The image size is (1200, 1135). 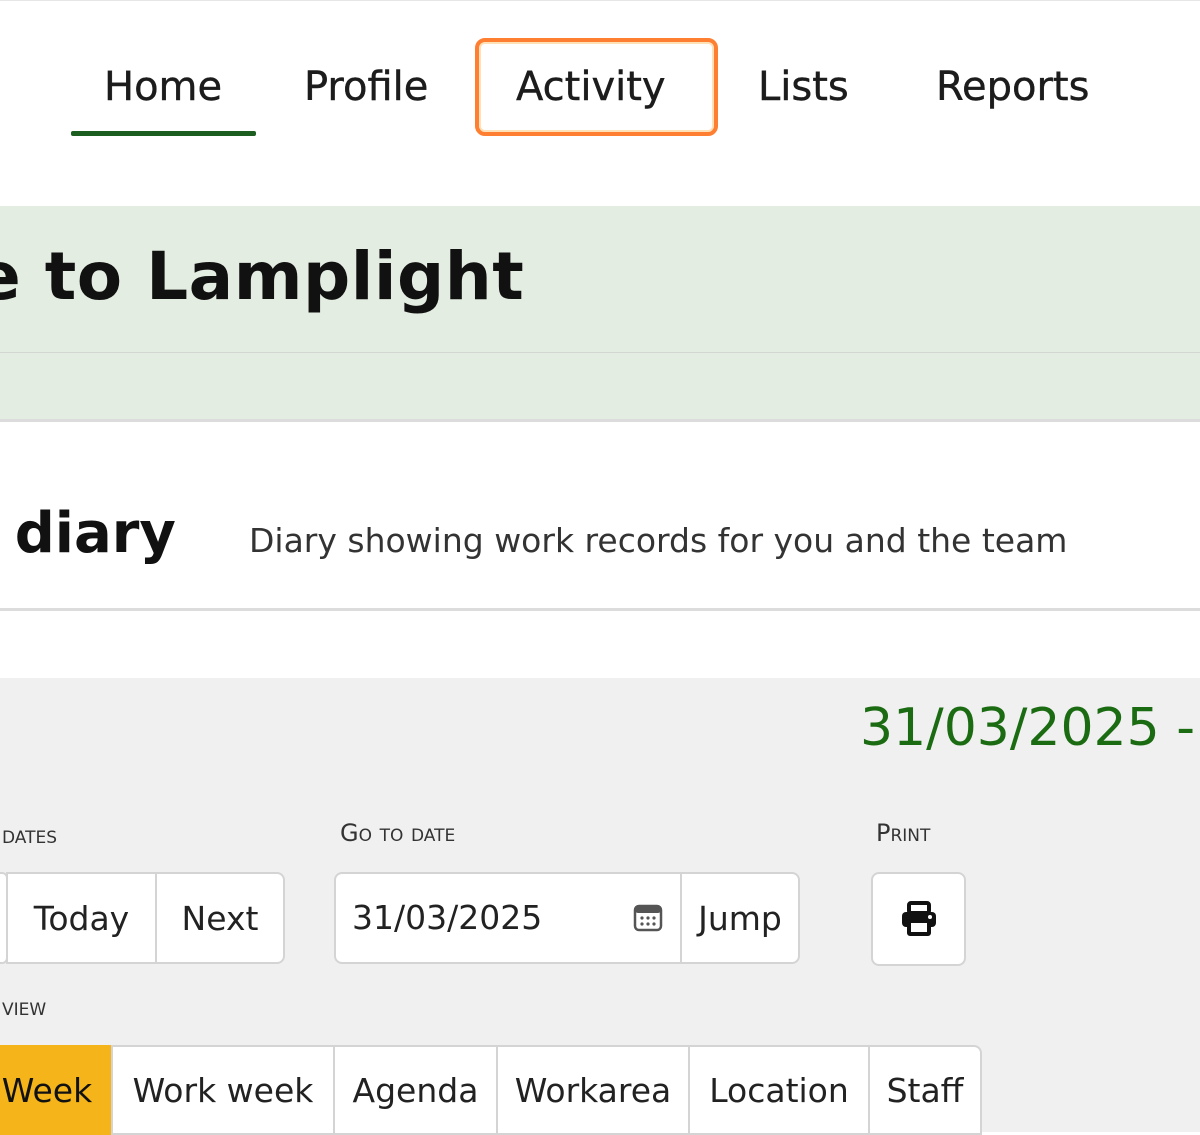 What do you see at coordinates (81, 918) in the screenshot?
I see `today-button: Today` at bounding box center [81, 918].